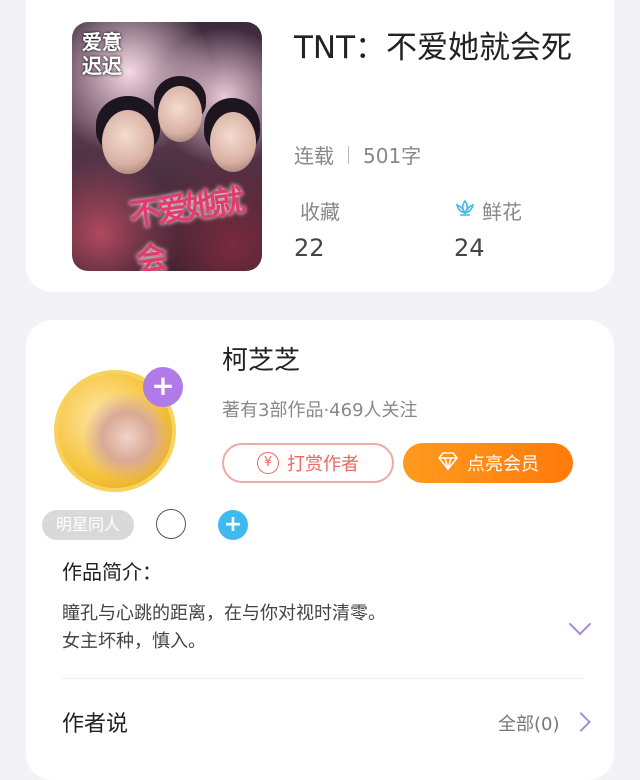  I want to click on favorites-label: 收藏, so click(320, 210).